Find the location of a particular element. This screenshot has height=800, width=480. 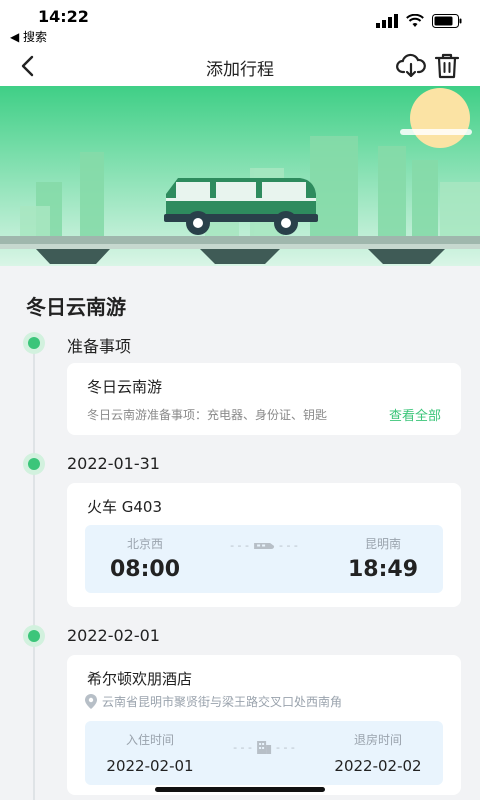

prep-card: 冬日云南游 冬日云南游准备事项：充电器、身份证、钥匙 查看全部 is located at coordinates (264, 399).